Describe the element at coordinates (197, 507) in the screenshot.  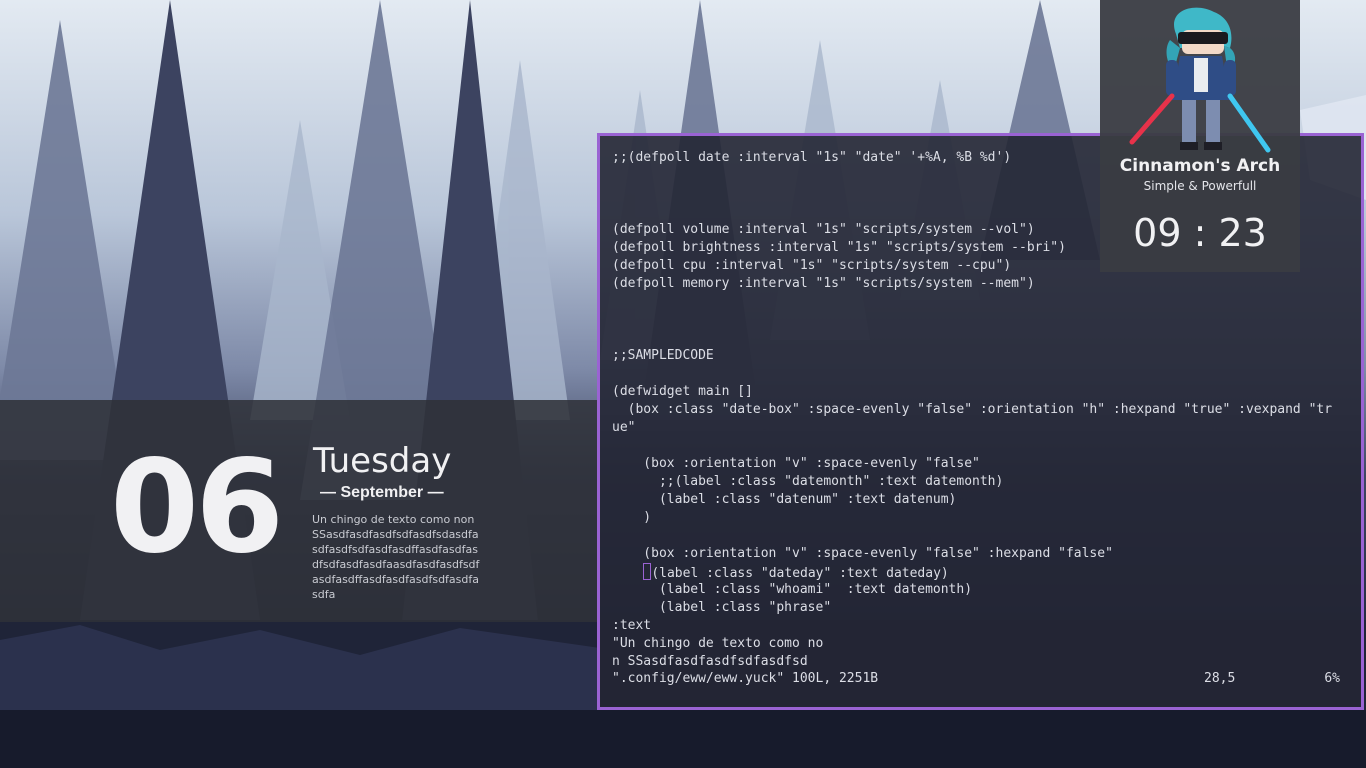
I see `date-number: 06` at that location.